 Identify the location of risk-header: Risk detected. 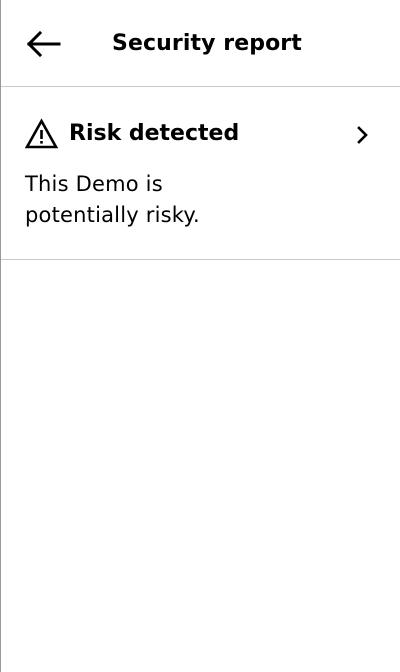
(132, 134).